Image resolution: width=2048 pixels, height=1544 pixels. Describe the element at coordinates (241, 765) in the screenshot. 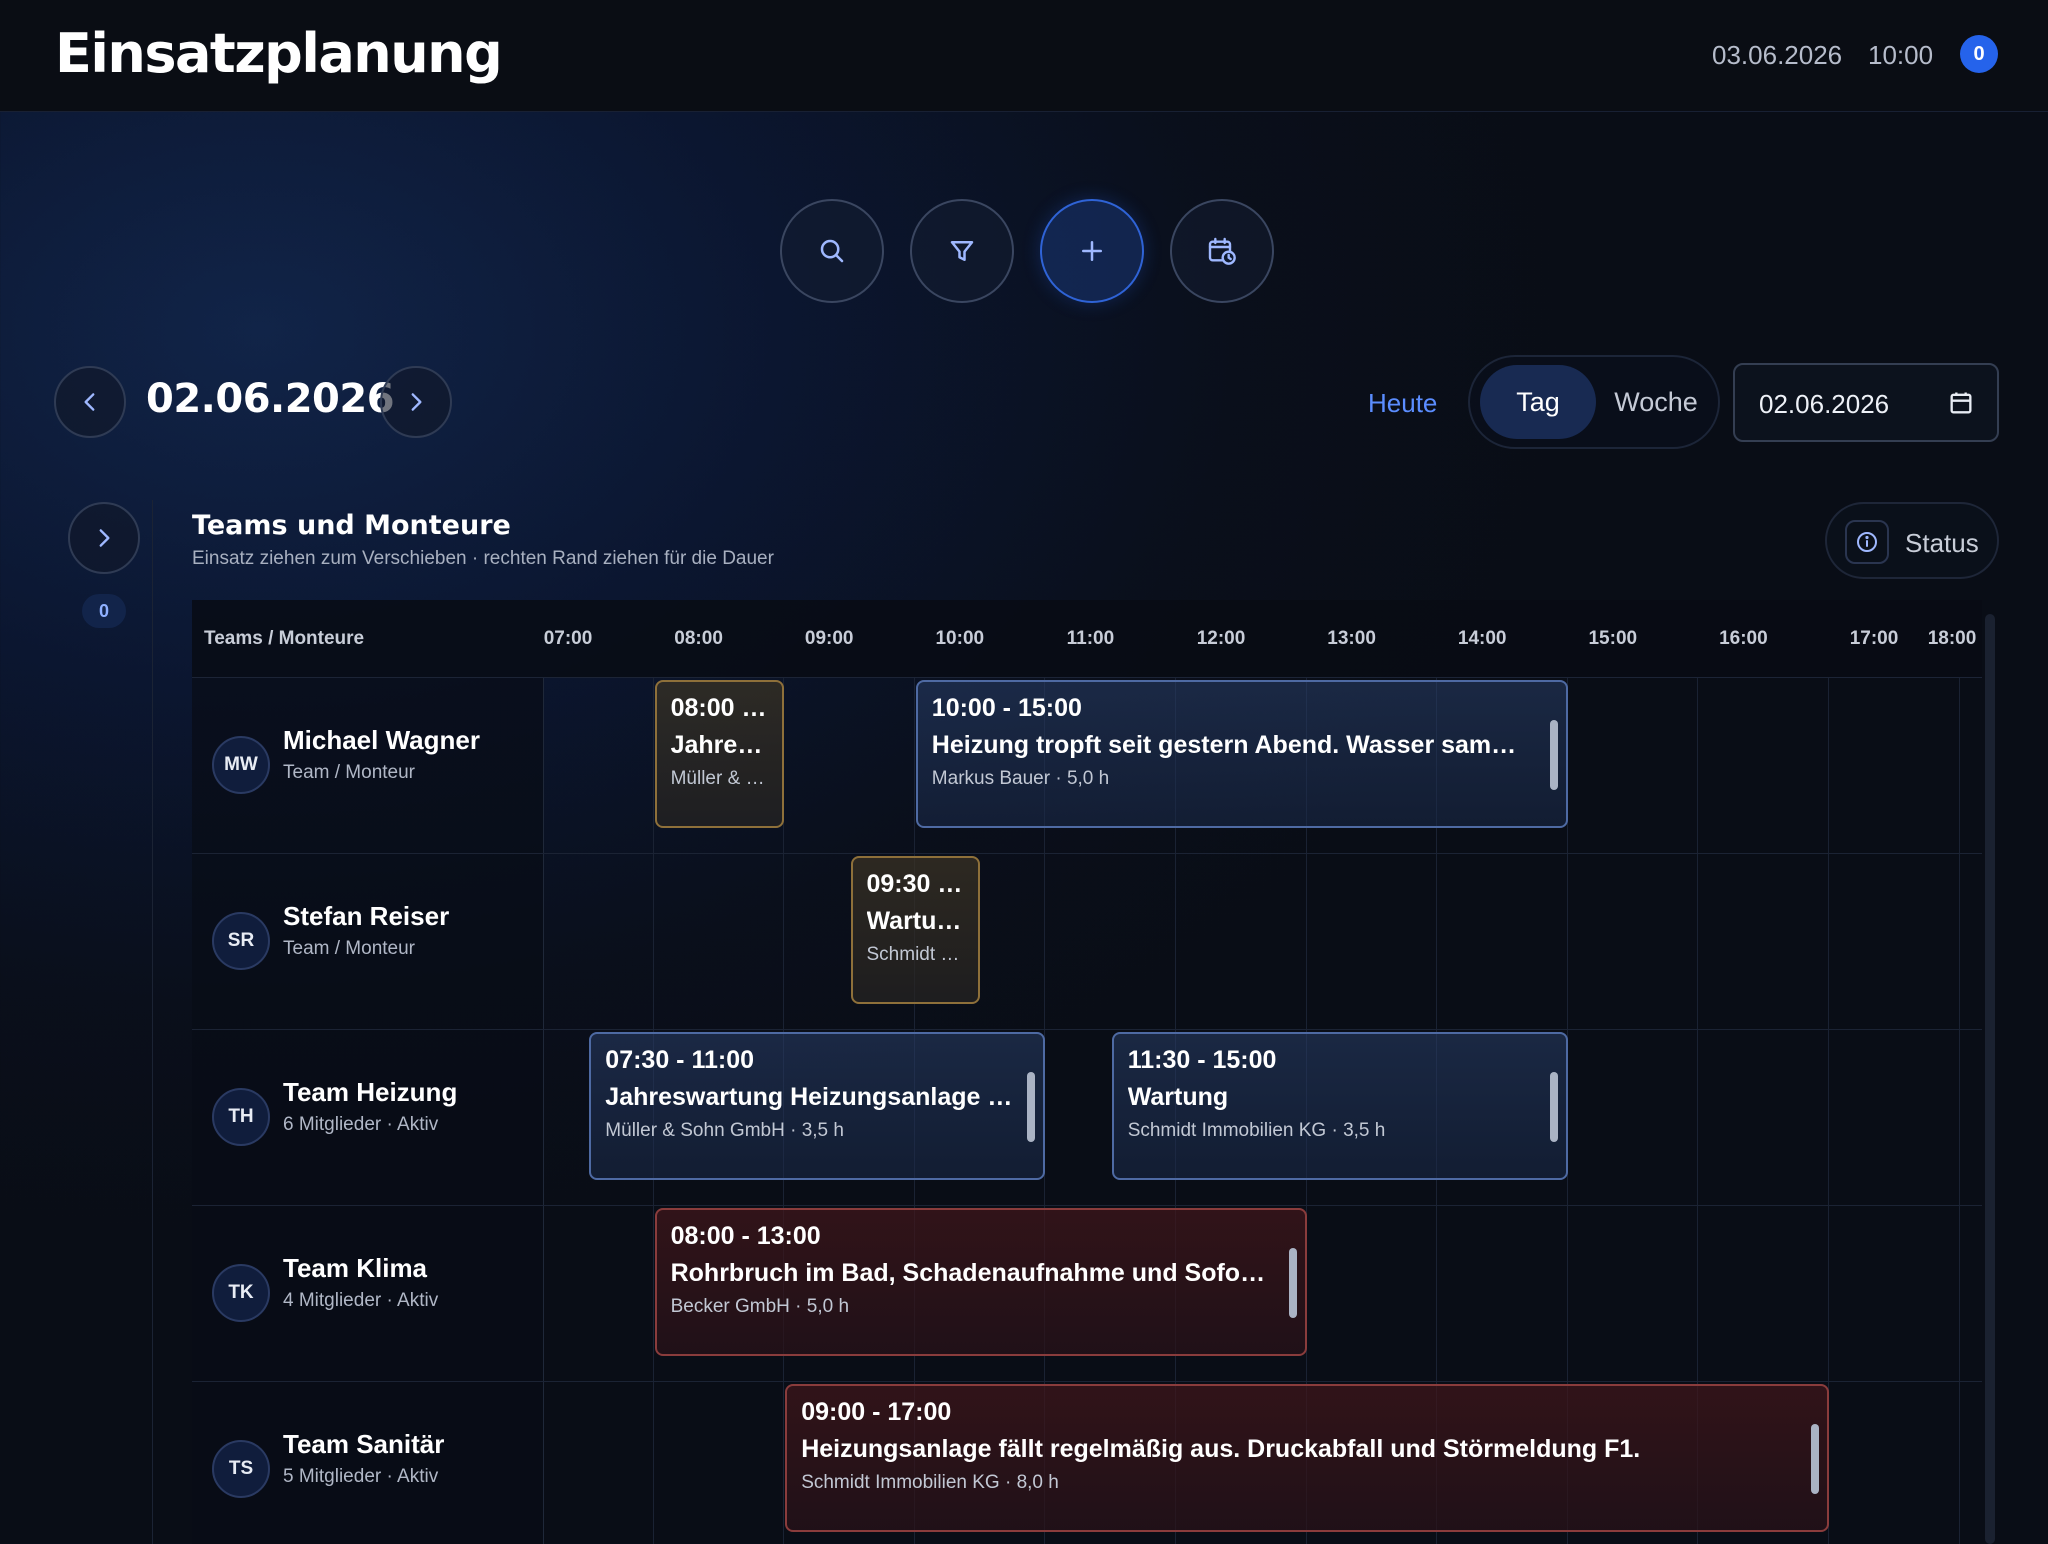

I see `avatar: MW` at that location.